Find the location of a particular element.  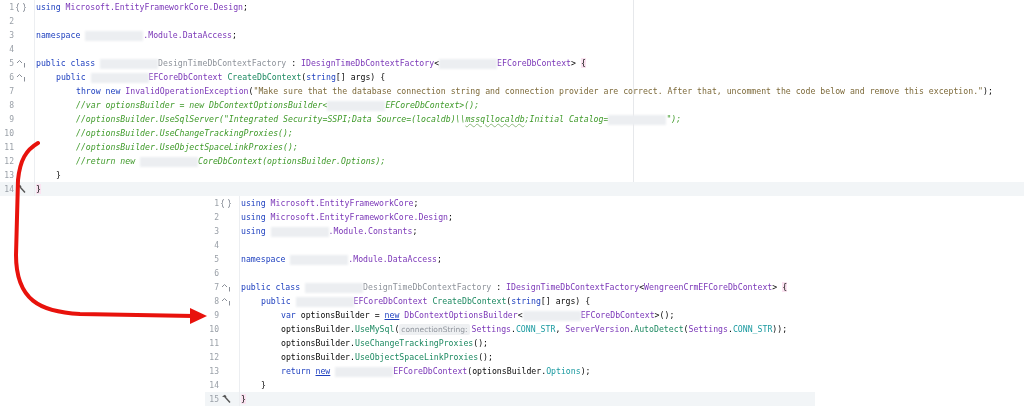

code-line: var optionsBuilder = new DbContextOptionsBuilder< EFCoreDbContext>(); is located at coordinates (457, 315).